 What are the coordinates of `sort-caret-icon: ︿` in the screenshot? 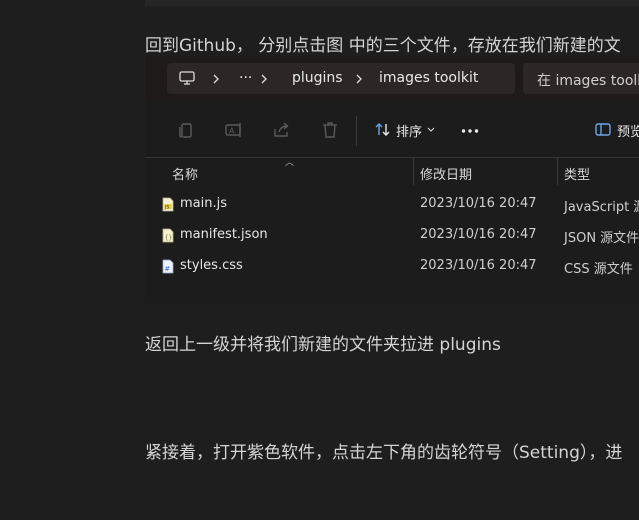 It's located at (290, 163).